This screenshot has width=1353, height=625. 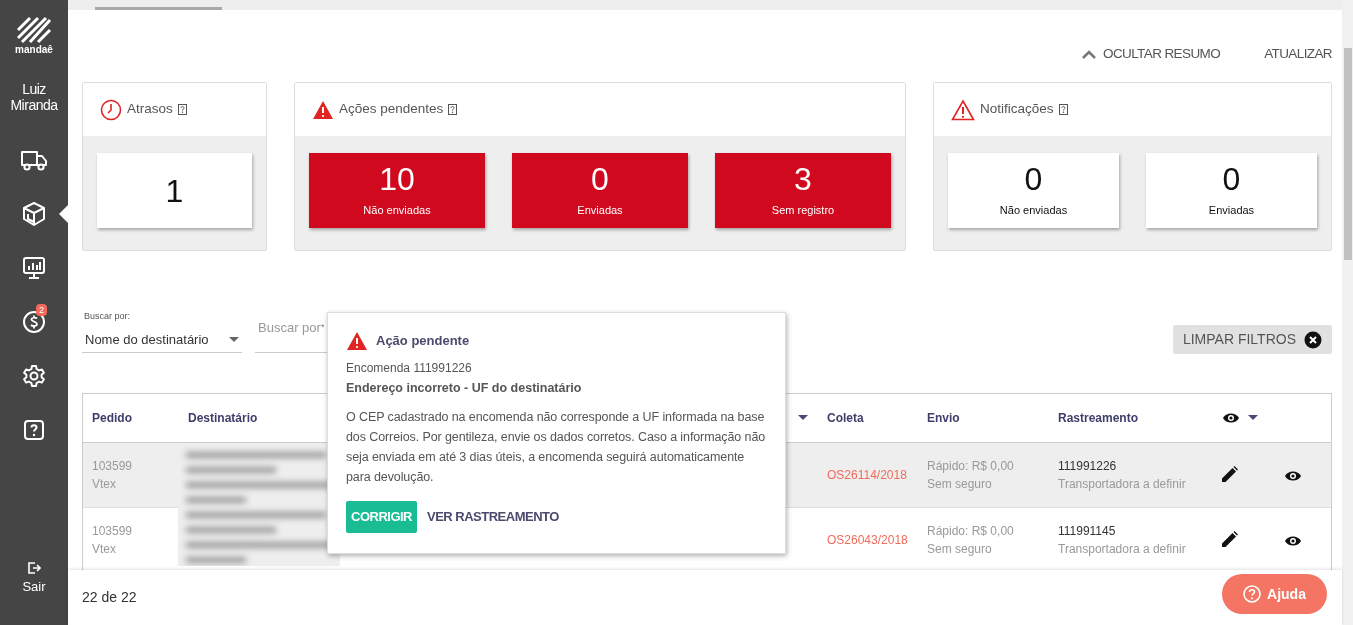 What do you see at coordinates (464, 388) in the screenshot?
I see `issue-title: Endereço incorreto - UF do destinatário` at bounding box center [464, 388].